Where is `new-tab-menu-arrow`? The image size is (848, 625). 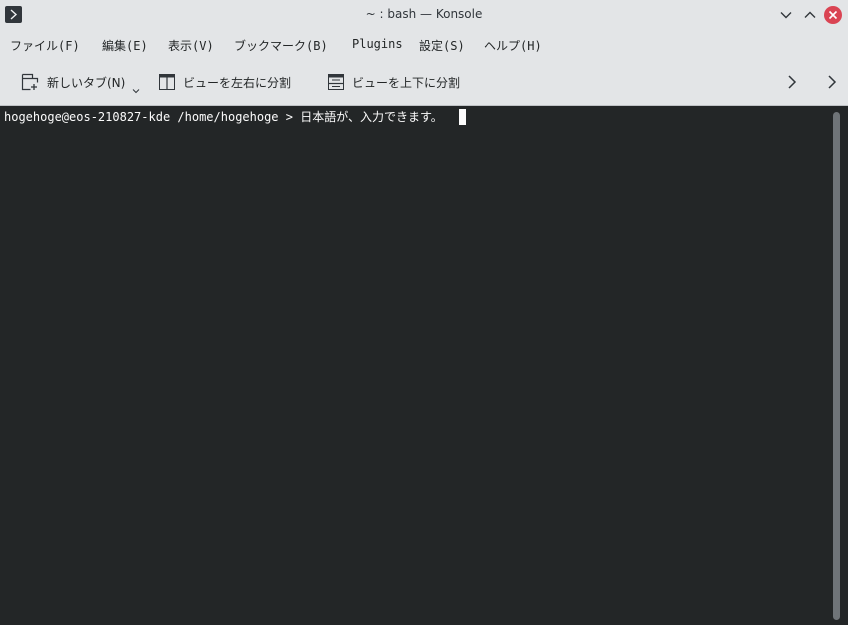 new-tab-menu-arrow is located at coordinates (136, 91).